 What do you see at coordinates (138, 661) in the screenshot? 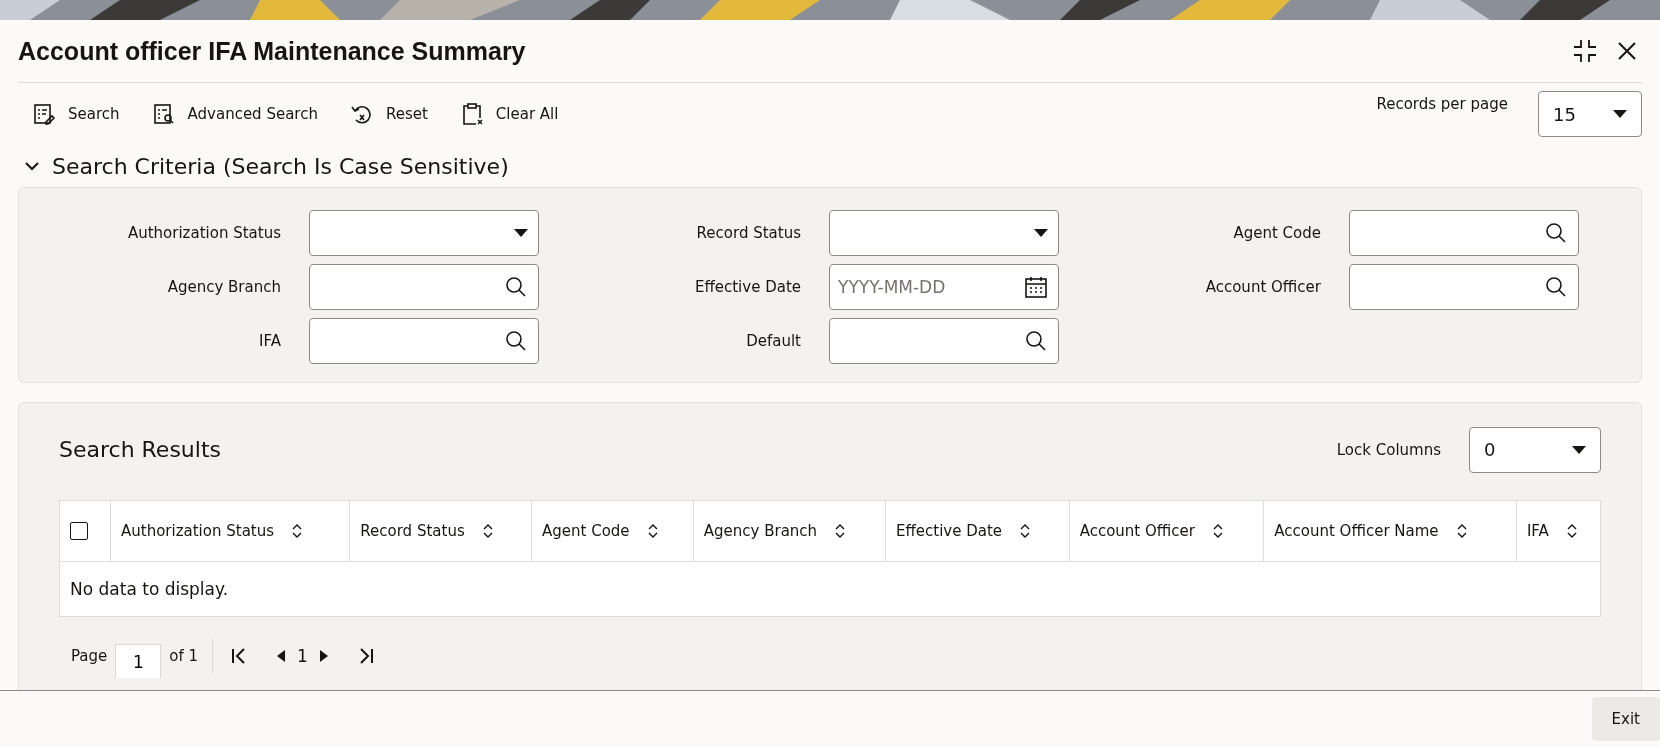
I see `page-input: 1` at bounding box center [138, 661].